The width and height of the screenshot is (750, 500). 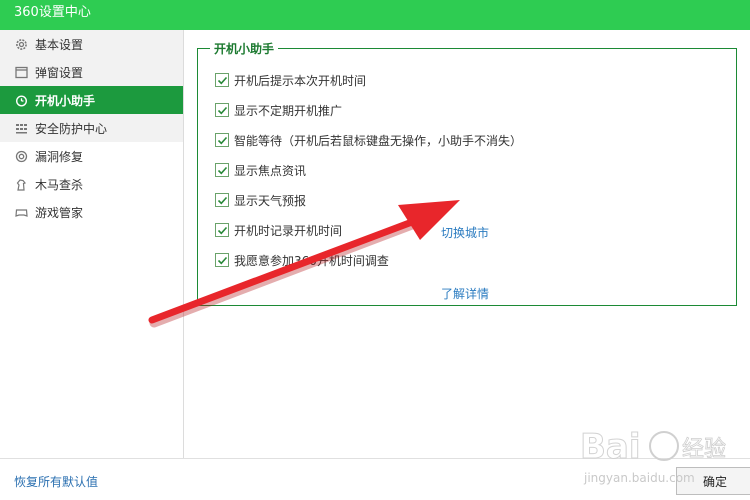 What do you see at coordinates (59, 72) in the screenshot?
I see `sidebar-item-label: 弹窗设置` at bounding box center [59, 72].